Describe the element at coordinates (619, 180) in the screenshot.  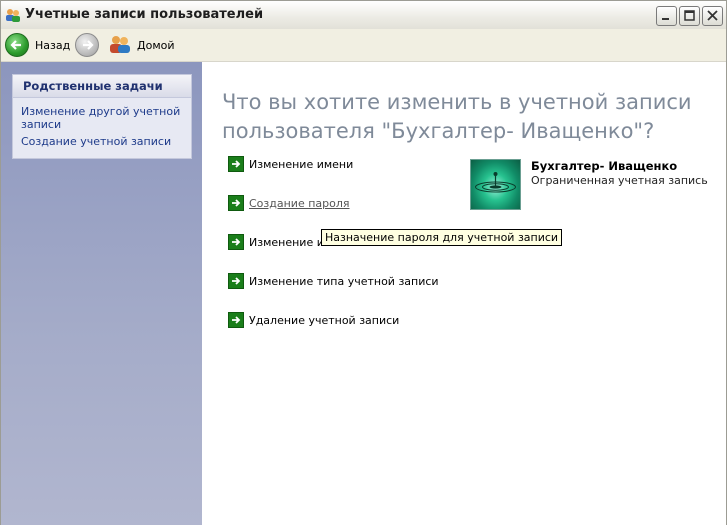
I see `user-account-type: Ограниченная учетная запись` at that location.